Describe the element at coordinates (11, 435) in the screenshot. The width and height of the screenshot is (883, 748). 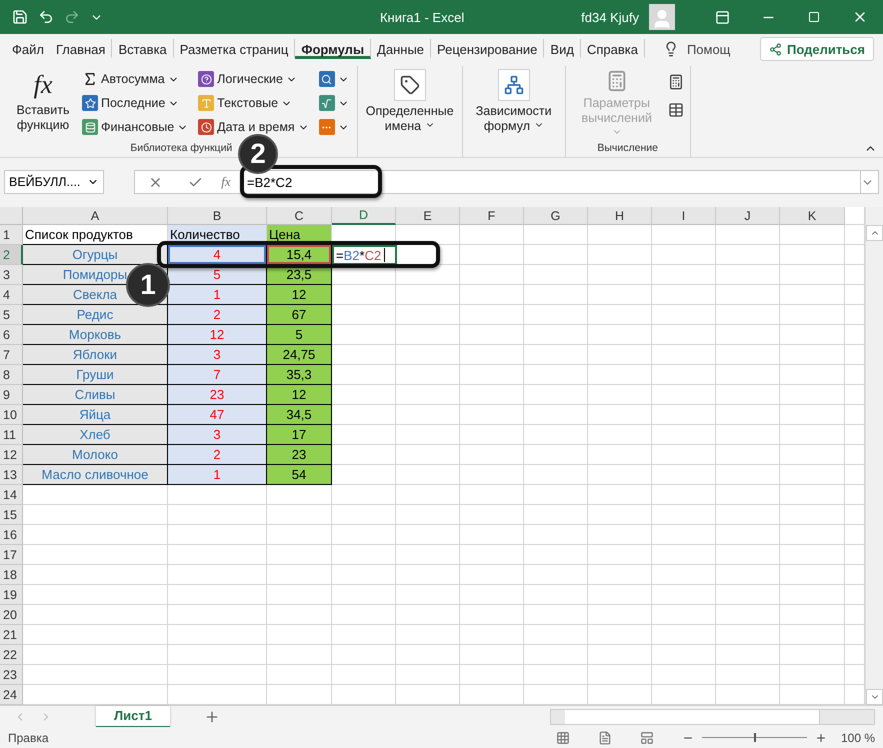
I see `row-header: 11` at that location.